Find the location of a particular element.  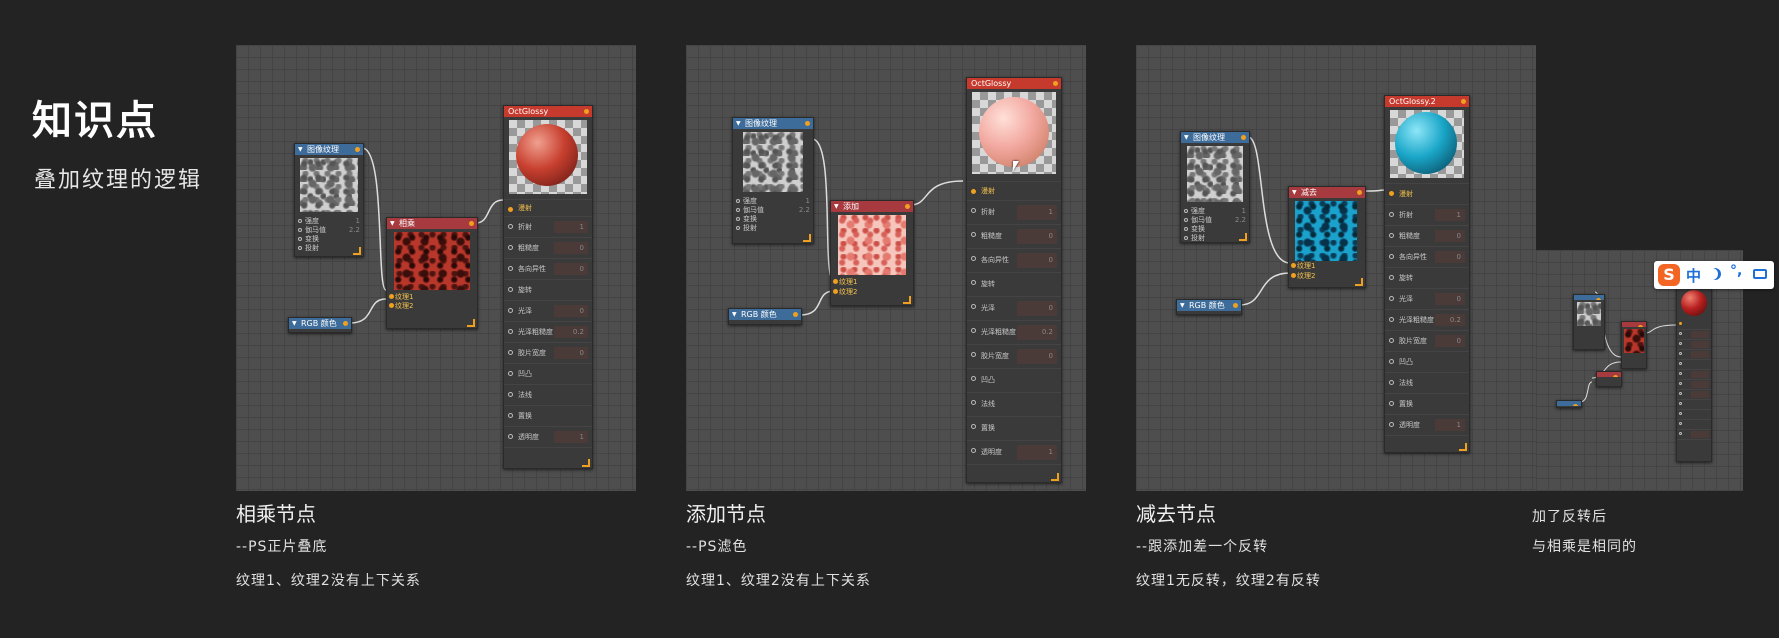

material-node-small is located at coordinates (1694, 372).